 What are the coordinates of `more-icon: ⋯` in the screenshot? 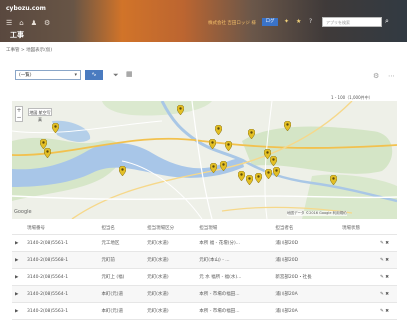 It's located at (391, 76).